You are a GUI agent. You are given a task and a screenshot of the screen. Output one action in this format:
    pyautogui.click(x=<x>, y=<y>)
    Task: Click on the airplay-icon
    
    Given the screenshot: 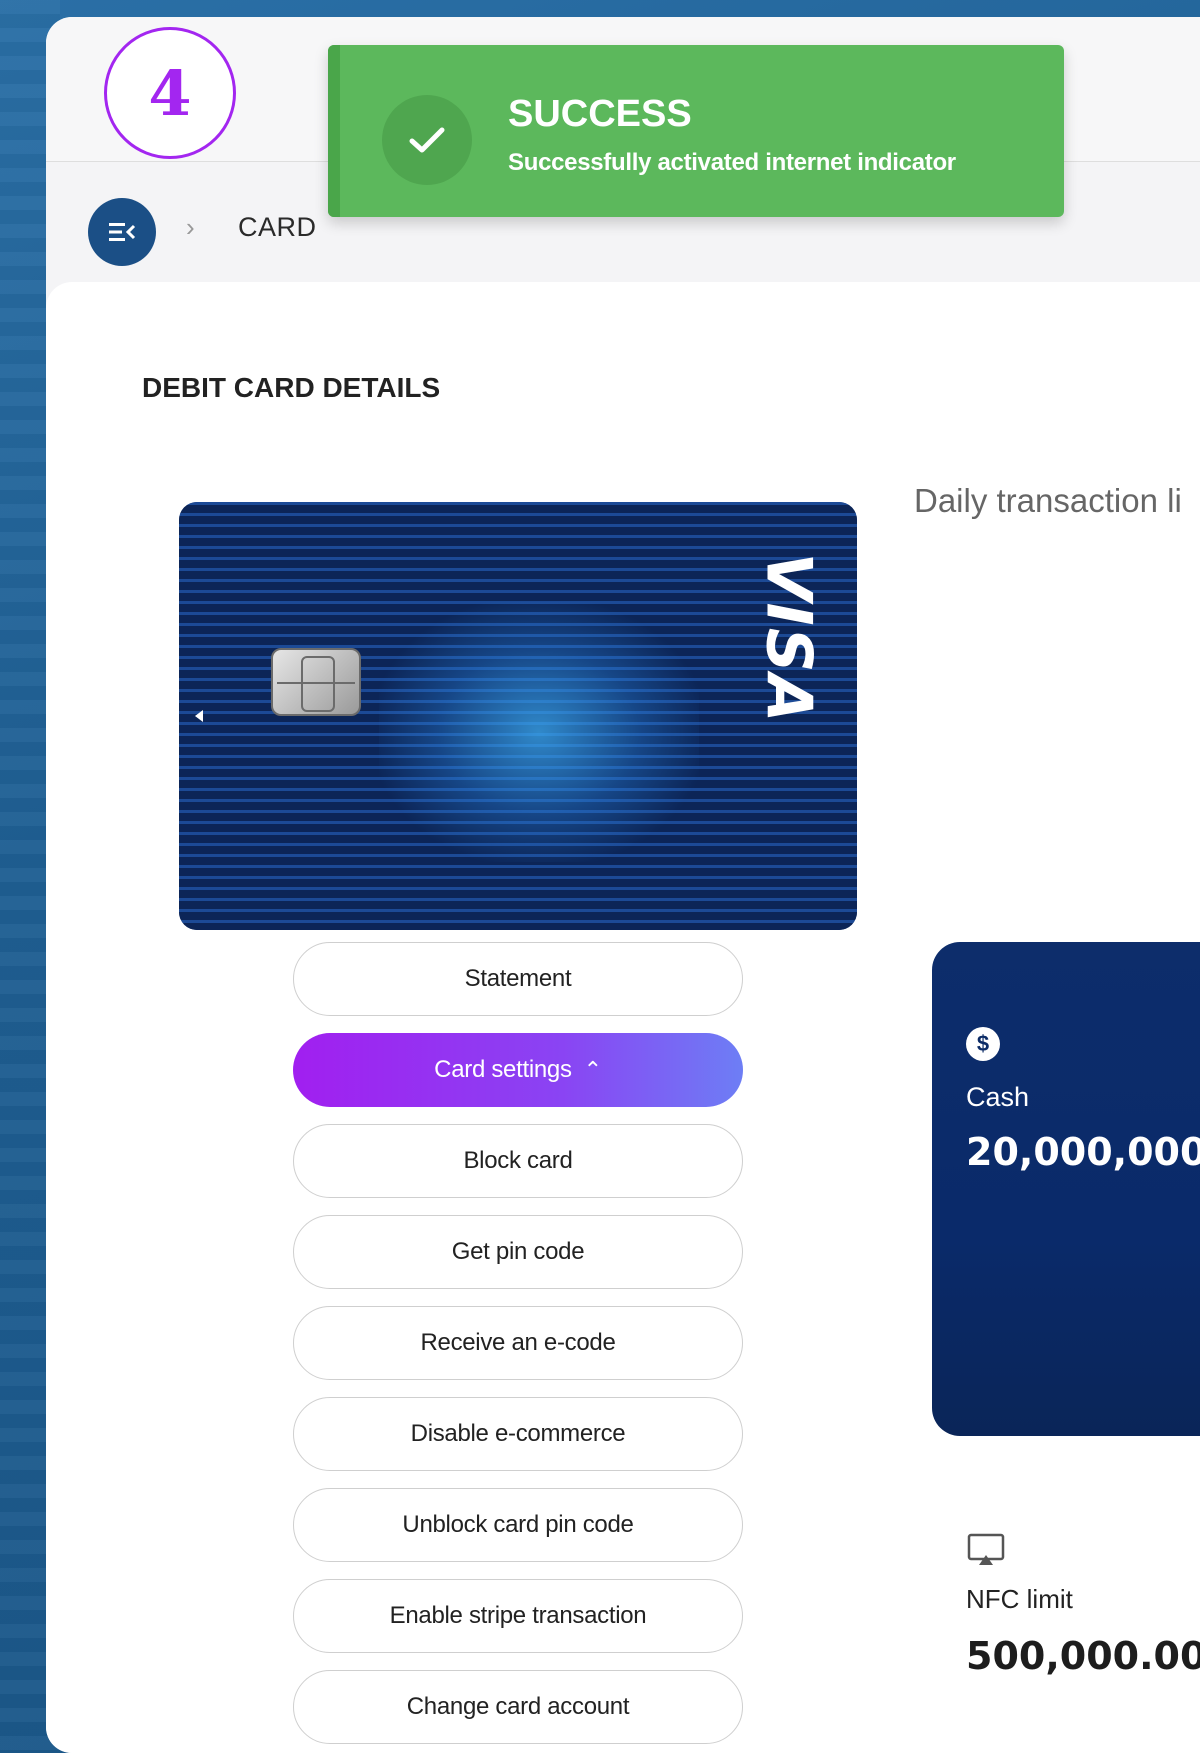 What is the action you would take?
    pyautogui.click(x=986, y=1549)
    